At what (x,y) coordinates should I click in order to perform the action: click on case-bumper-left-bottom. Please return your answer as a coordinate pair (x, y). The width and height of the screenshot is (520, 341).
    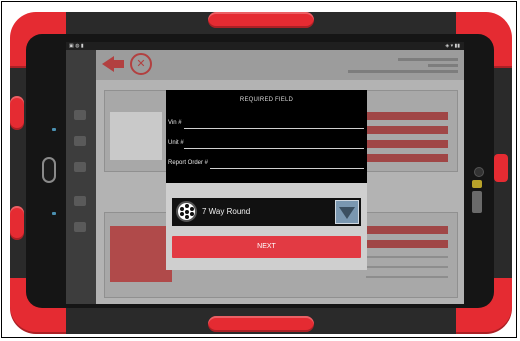
    Looking at the image, I should click on (17, 223).